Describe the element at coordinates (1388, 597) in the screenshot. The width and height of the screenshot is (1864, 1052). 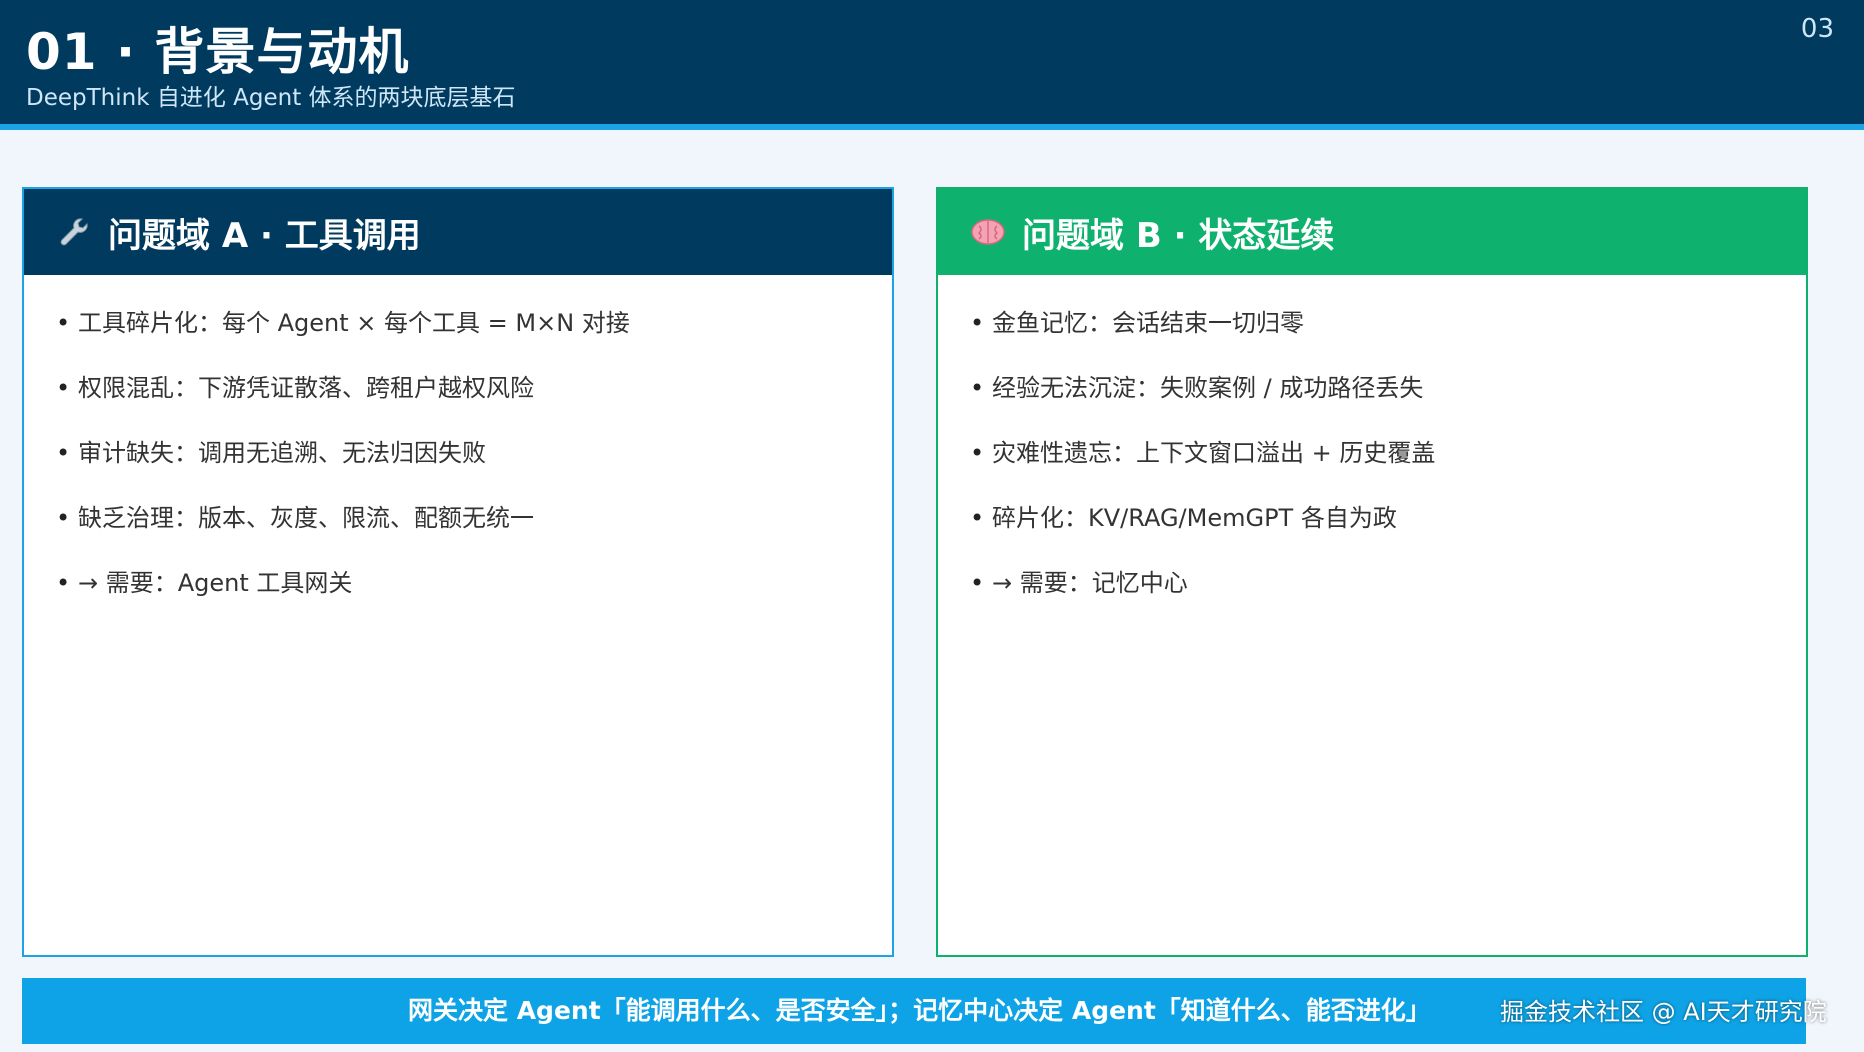
I see `list-item: • → 需要：记忆中心` at that location.